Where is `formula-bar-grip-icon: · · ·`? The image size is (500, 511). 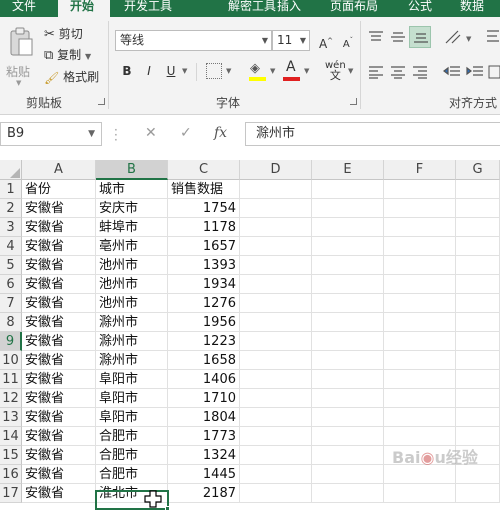 formula-bar-grip-icon: · · · is located at coordinates (116, 135).